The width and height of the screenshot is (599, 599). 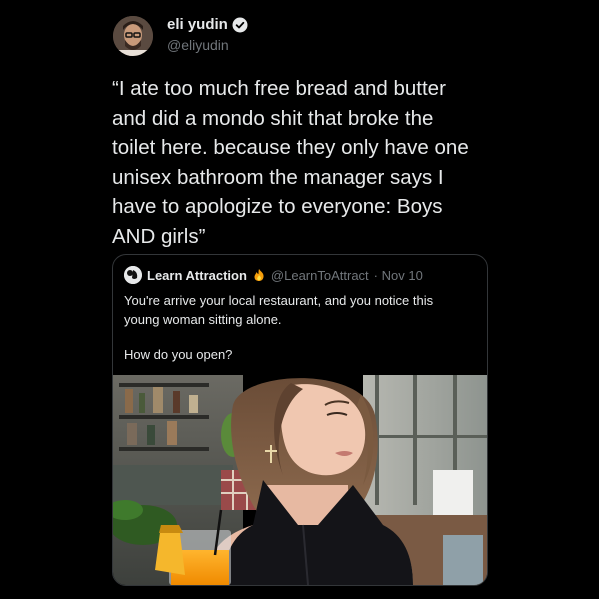 I want to click on tweet-text-line: have to apologize to everyone: Boys, so click(x=277, y=206).